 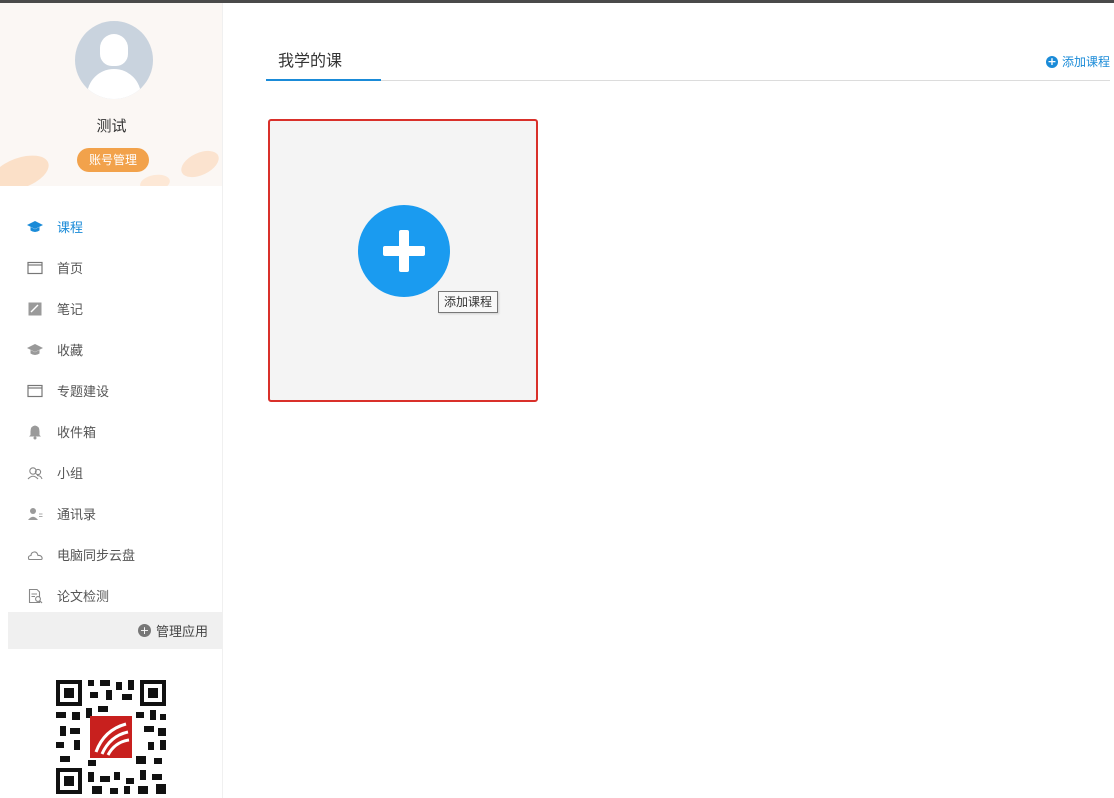 What do you see at coordinates (688, 63) in the screenshot?
I see `tab-bar: 我学的课` at bounding box center [688, 63].